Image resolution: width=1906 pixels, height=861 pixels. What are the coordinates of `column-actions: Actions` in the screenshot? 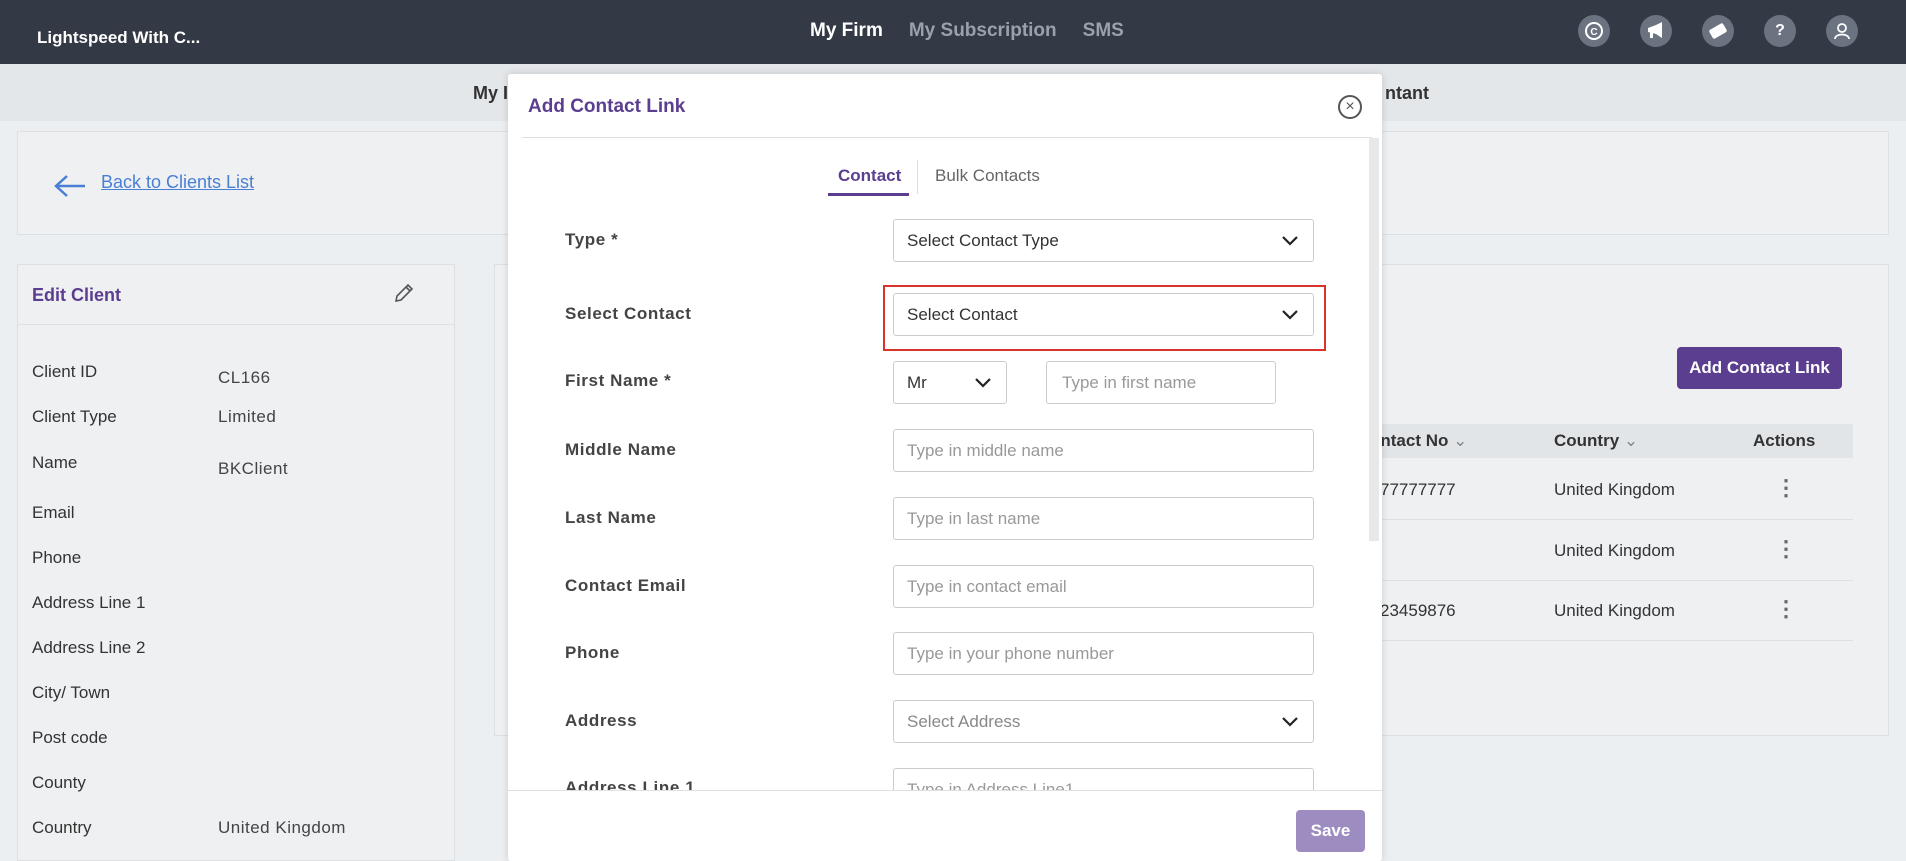 It's located at (1784, 440).